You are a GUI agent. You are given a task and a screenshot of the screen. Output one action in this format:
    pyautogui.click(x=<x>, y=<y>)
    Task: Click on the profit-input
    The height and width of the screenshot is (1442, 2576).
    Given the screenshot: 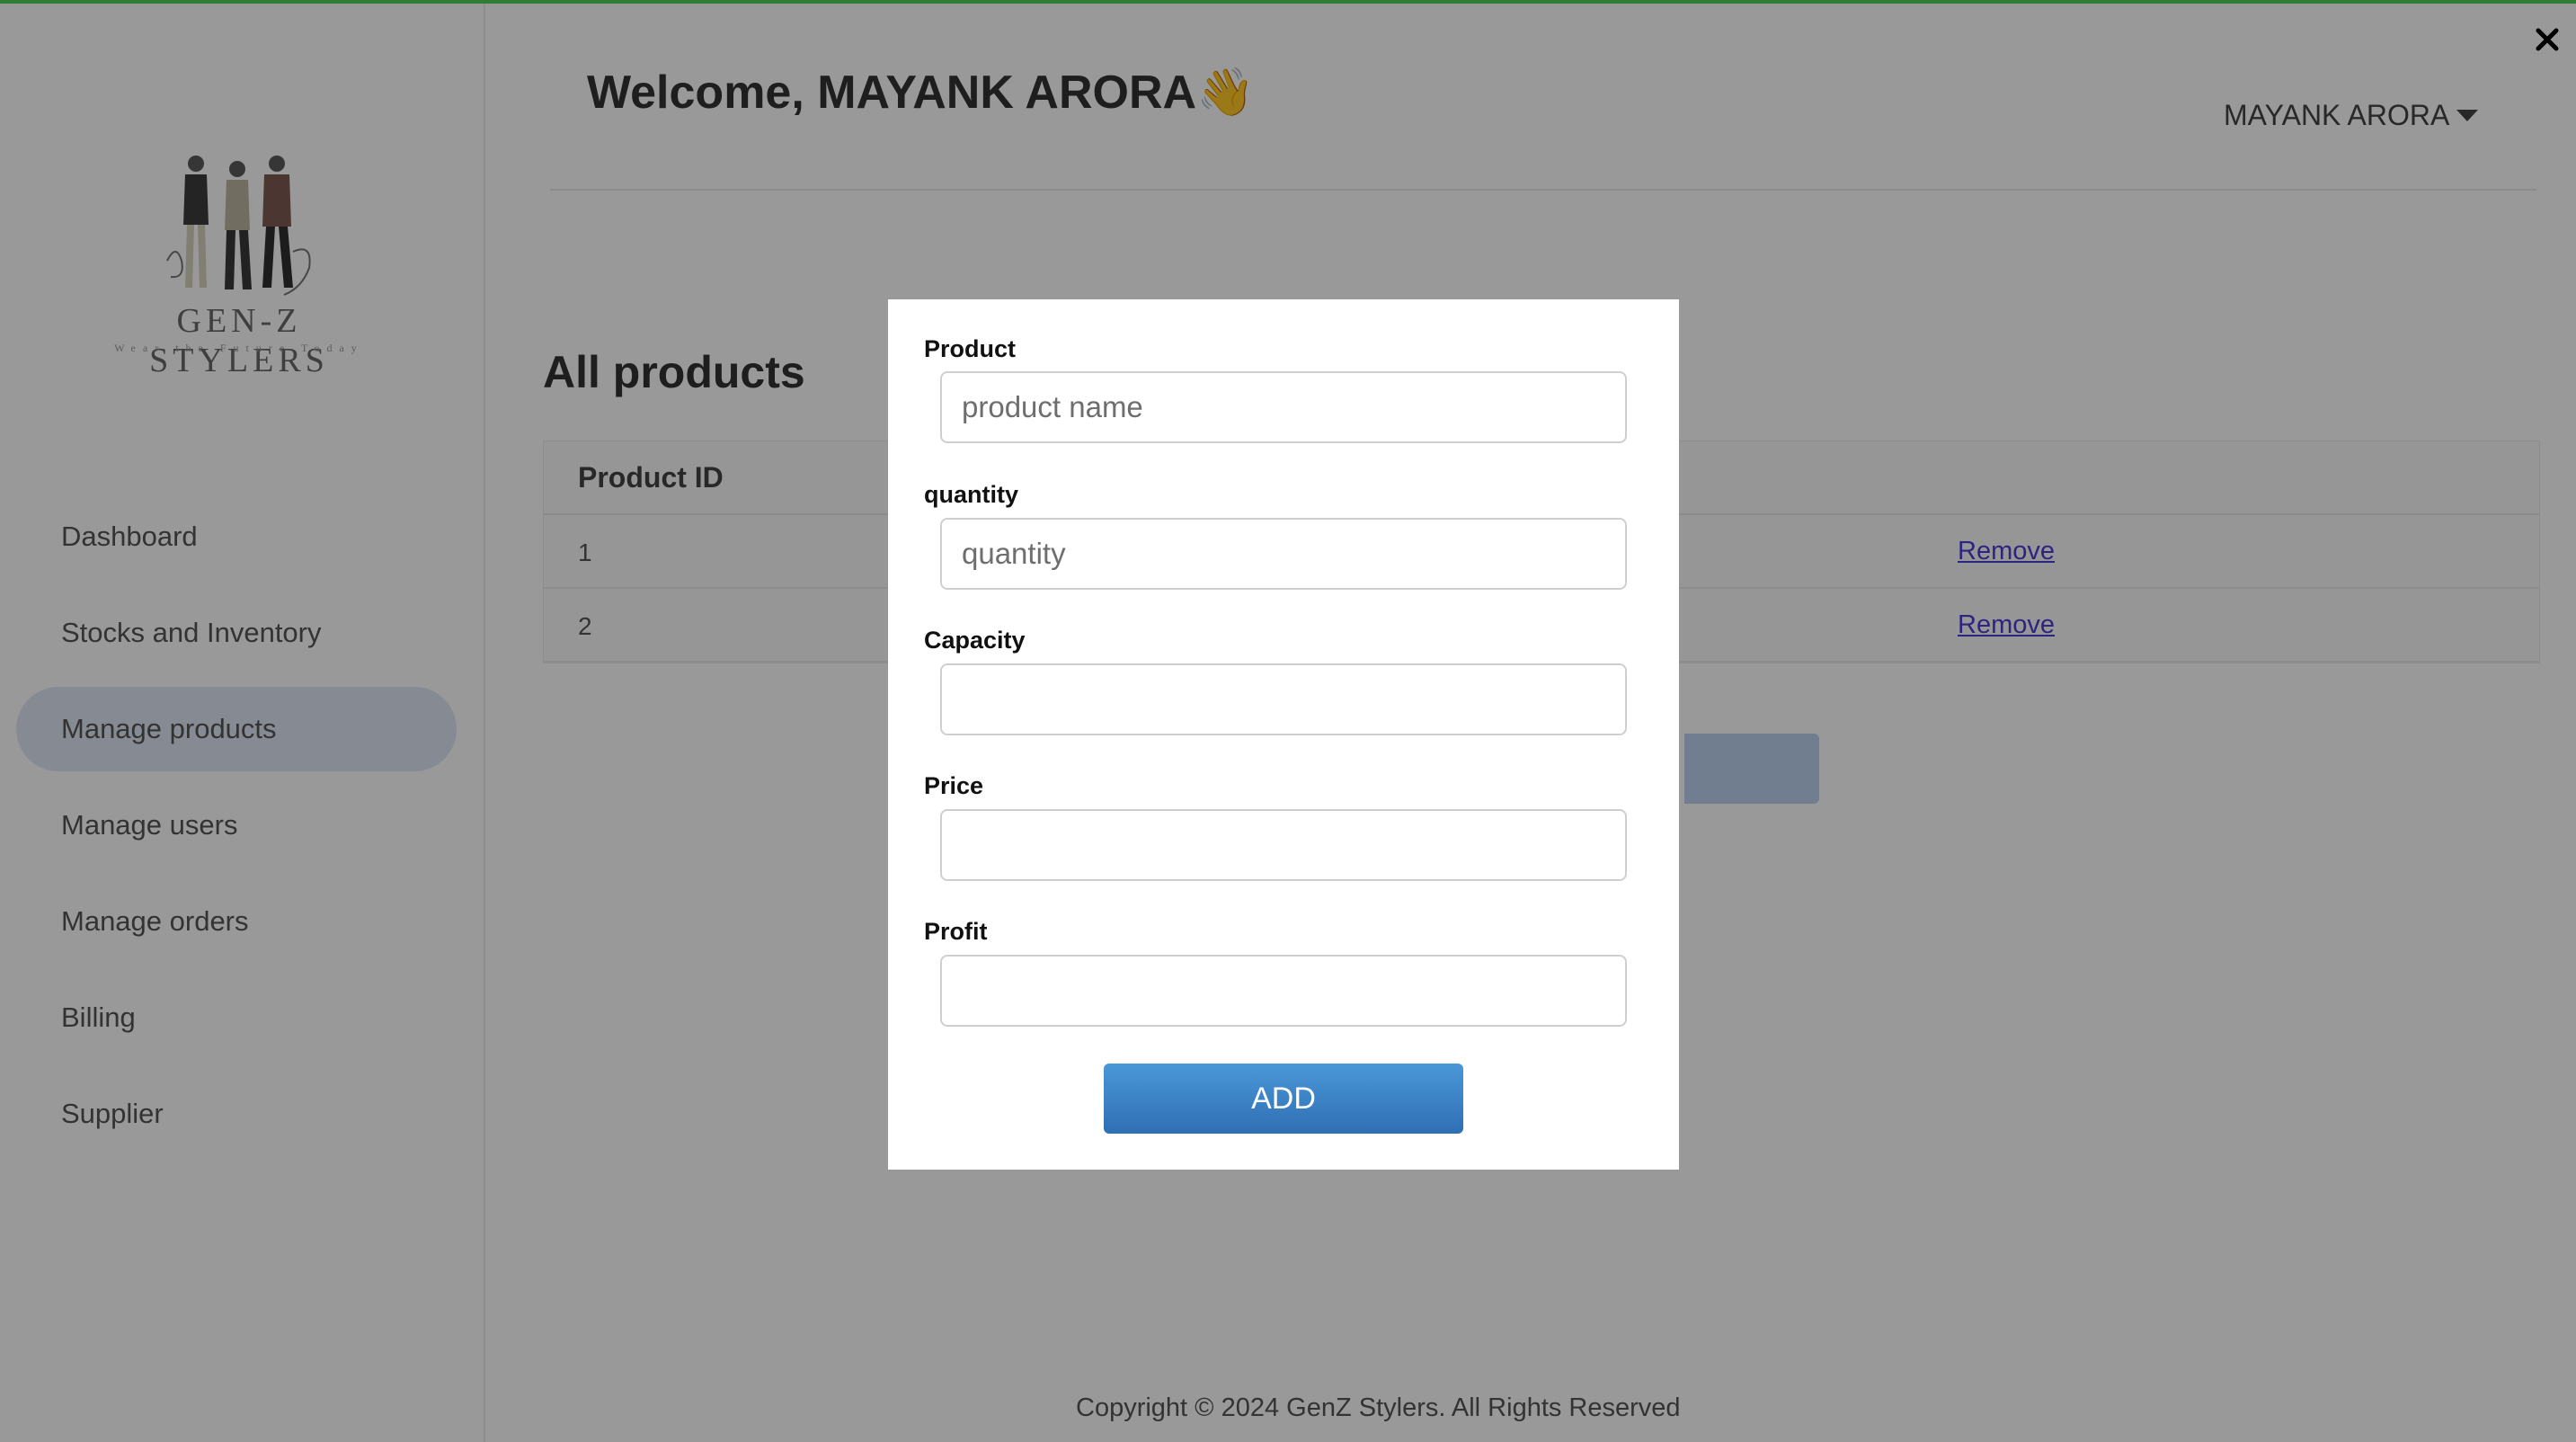 What is the action you would take?
    pyautogui.click(x=1283, y=991)
    